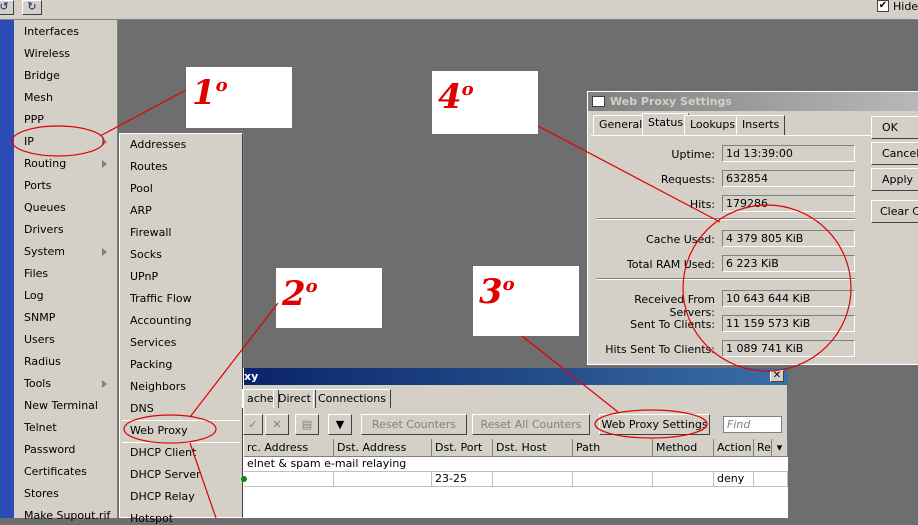 The width and height of the screenshot is (918, 525). I want to click on annotation-line-2b, so click(203, 480).